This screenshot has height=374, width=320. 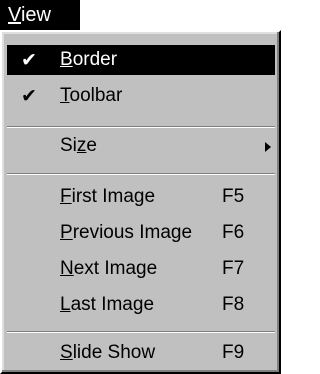 I want to click on menu-item-slide-show: Slide Show F9, so click(x=141, y=353).